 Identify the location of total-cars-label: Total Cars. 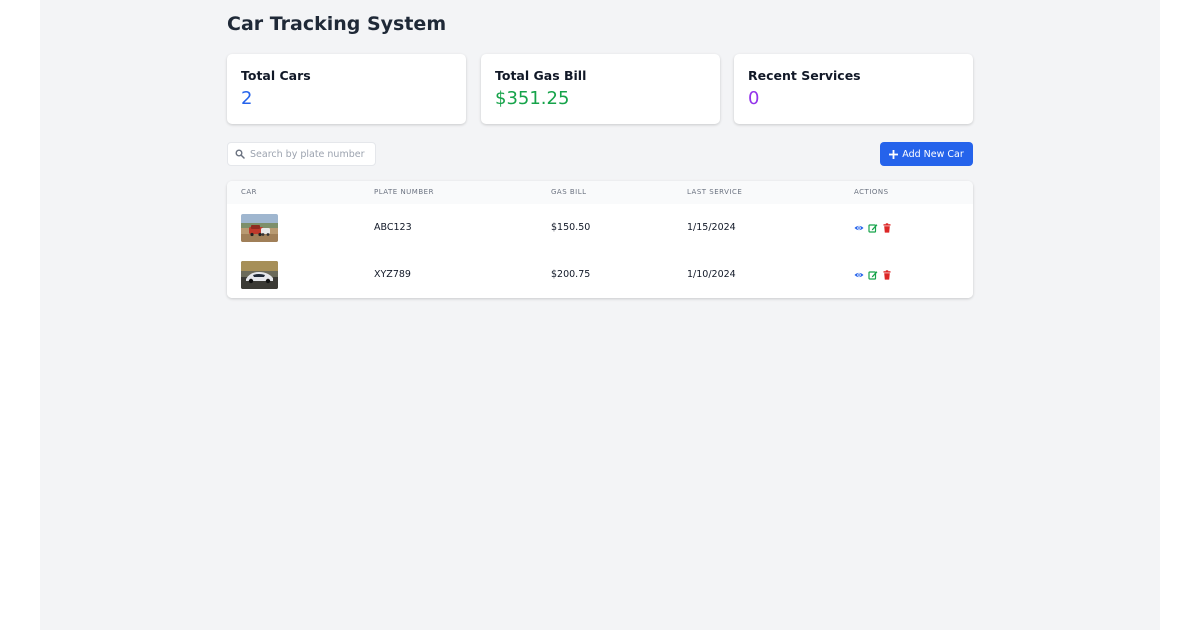
(276, 75).